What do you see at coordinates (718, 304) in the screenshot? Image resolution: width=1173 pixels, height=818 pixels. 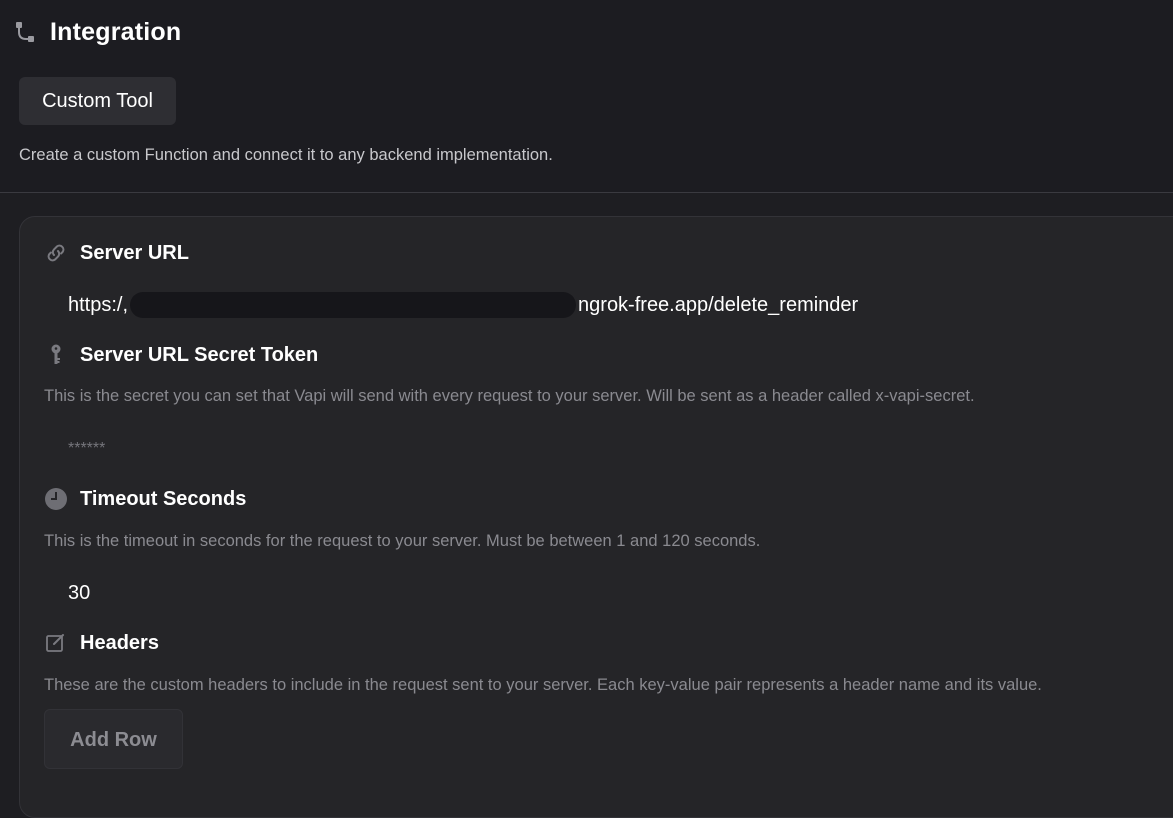 I see `server-url-suffix: ngrok-free.app/delete_reminder` at bounding box center [718, 304].